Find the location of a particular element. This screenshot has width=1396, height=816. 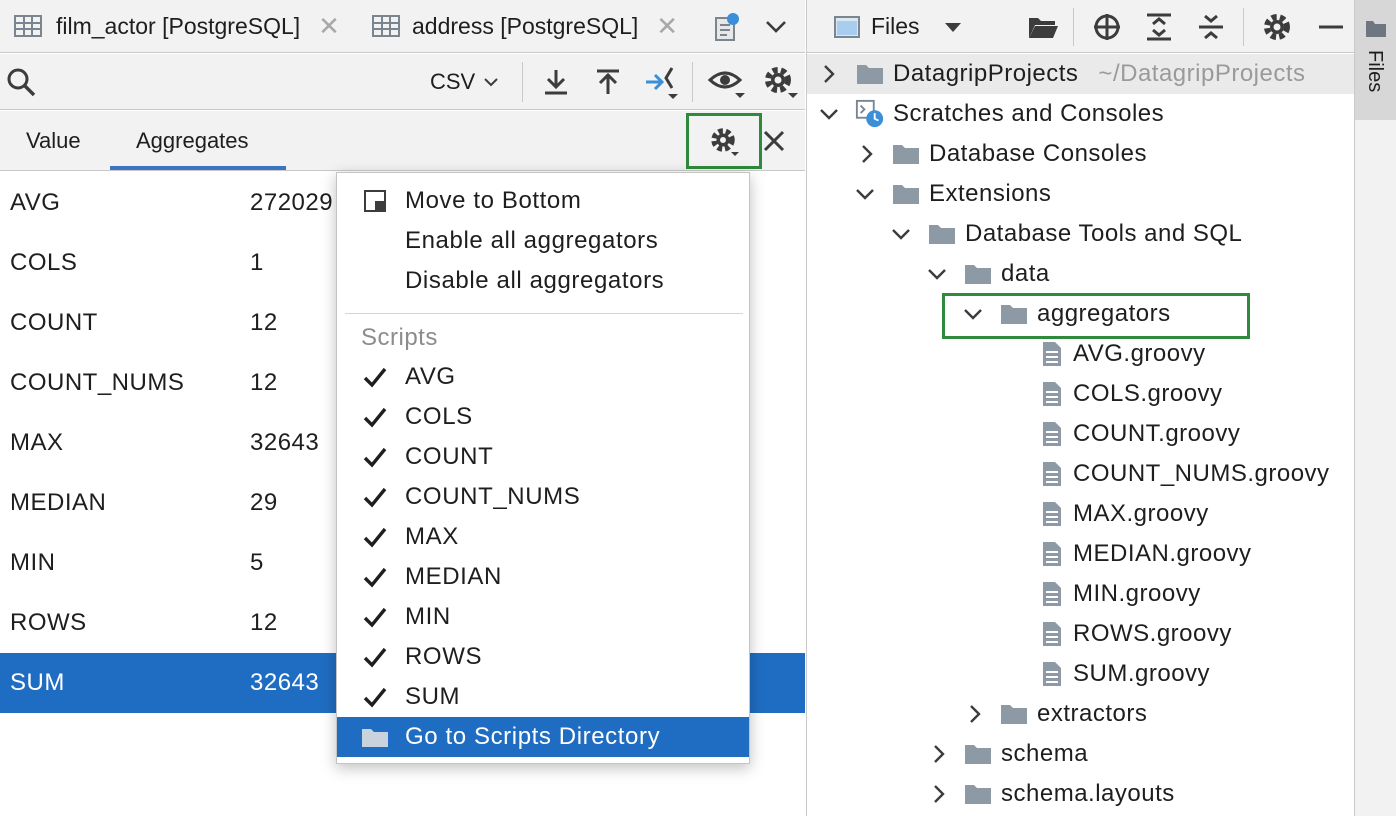

collapse-all-icon is located at coordinates (1211, 27).